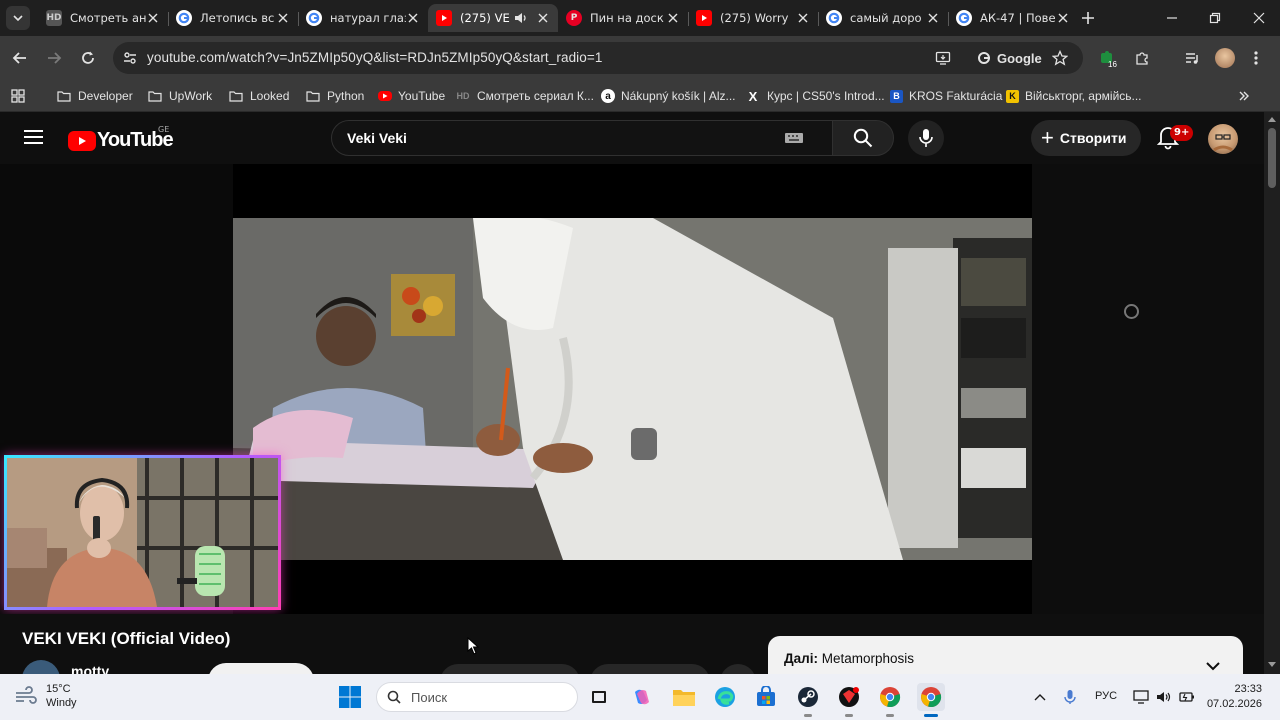 The height and width of the screenshot is (720, 1280). Describe the element at coordinates (1013, 18) in the screenshot. I see `browser-tab: АК-47 | Пове` at that location.